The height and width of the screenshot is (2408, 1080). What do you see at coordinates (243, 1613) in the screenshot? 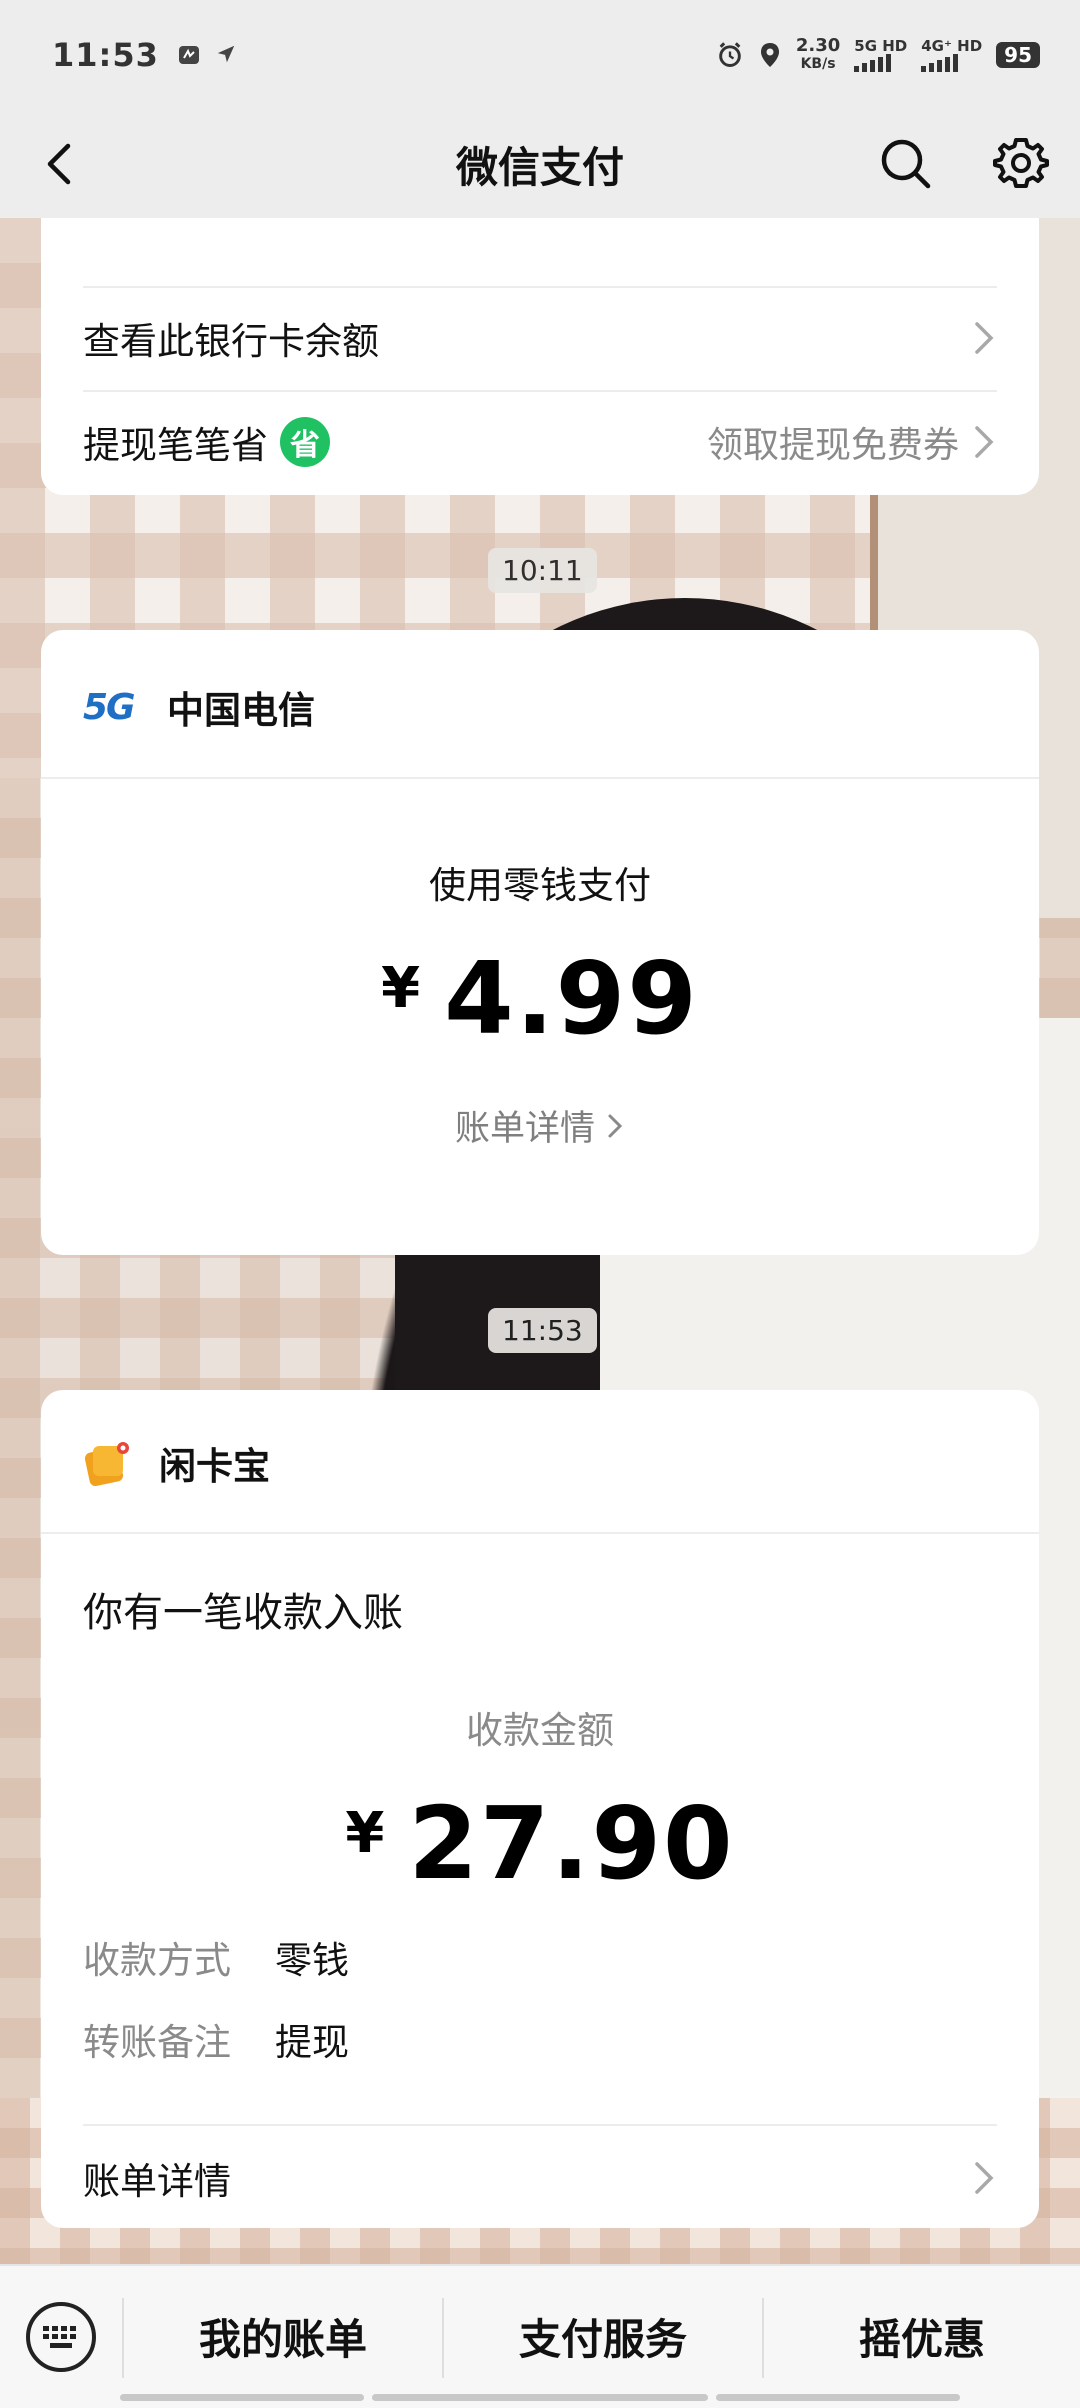
I see `receipt-headline: 你有一笔收款入账` at bounding box center [243, 1613].